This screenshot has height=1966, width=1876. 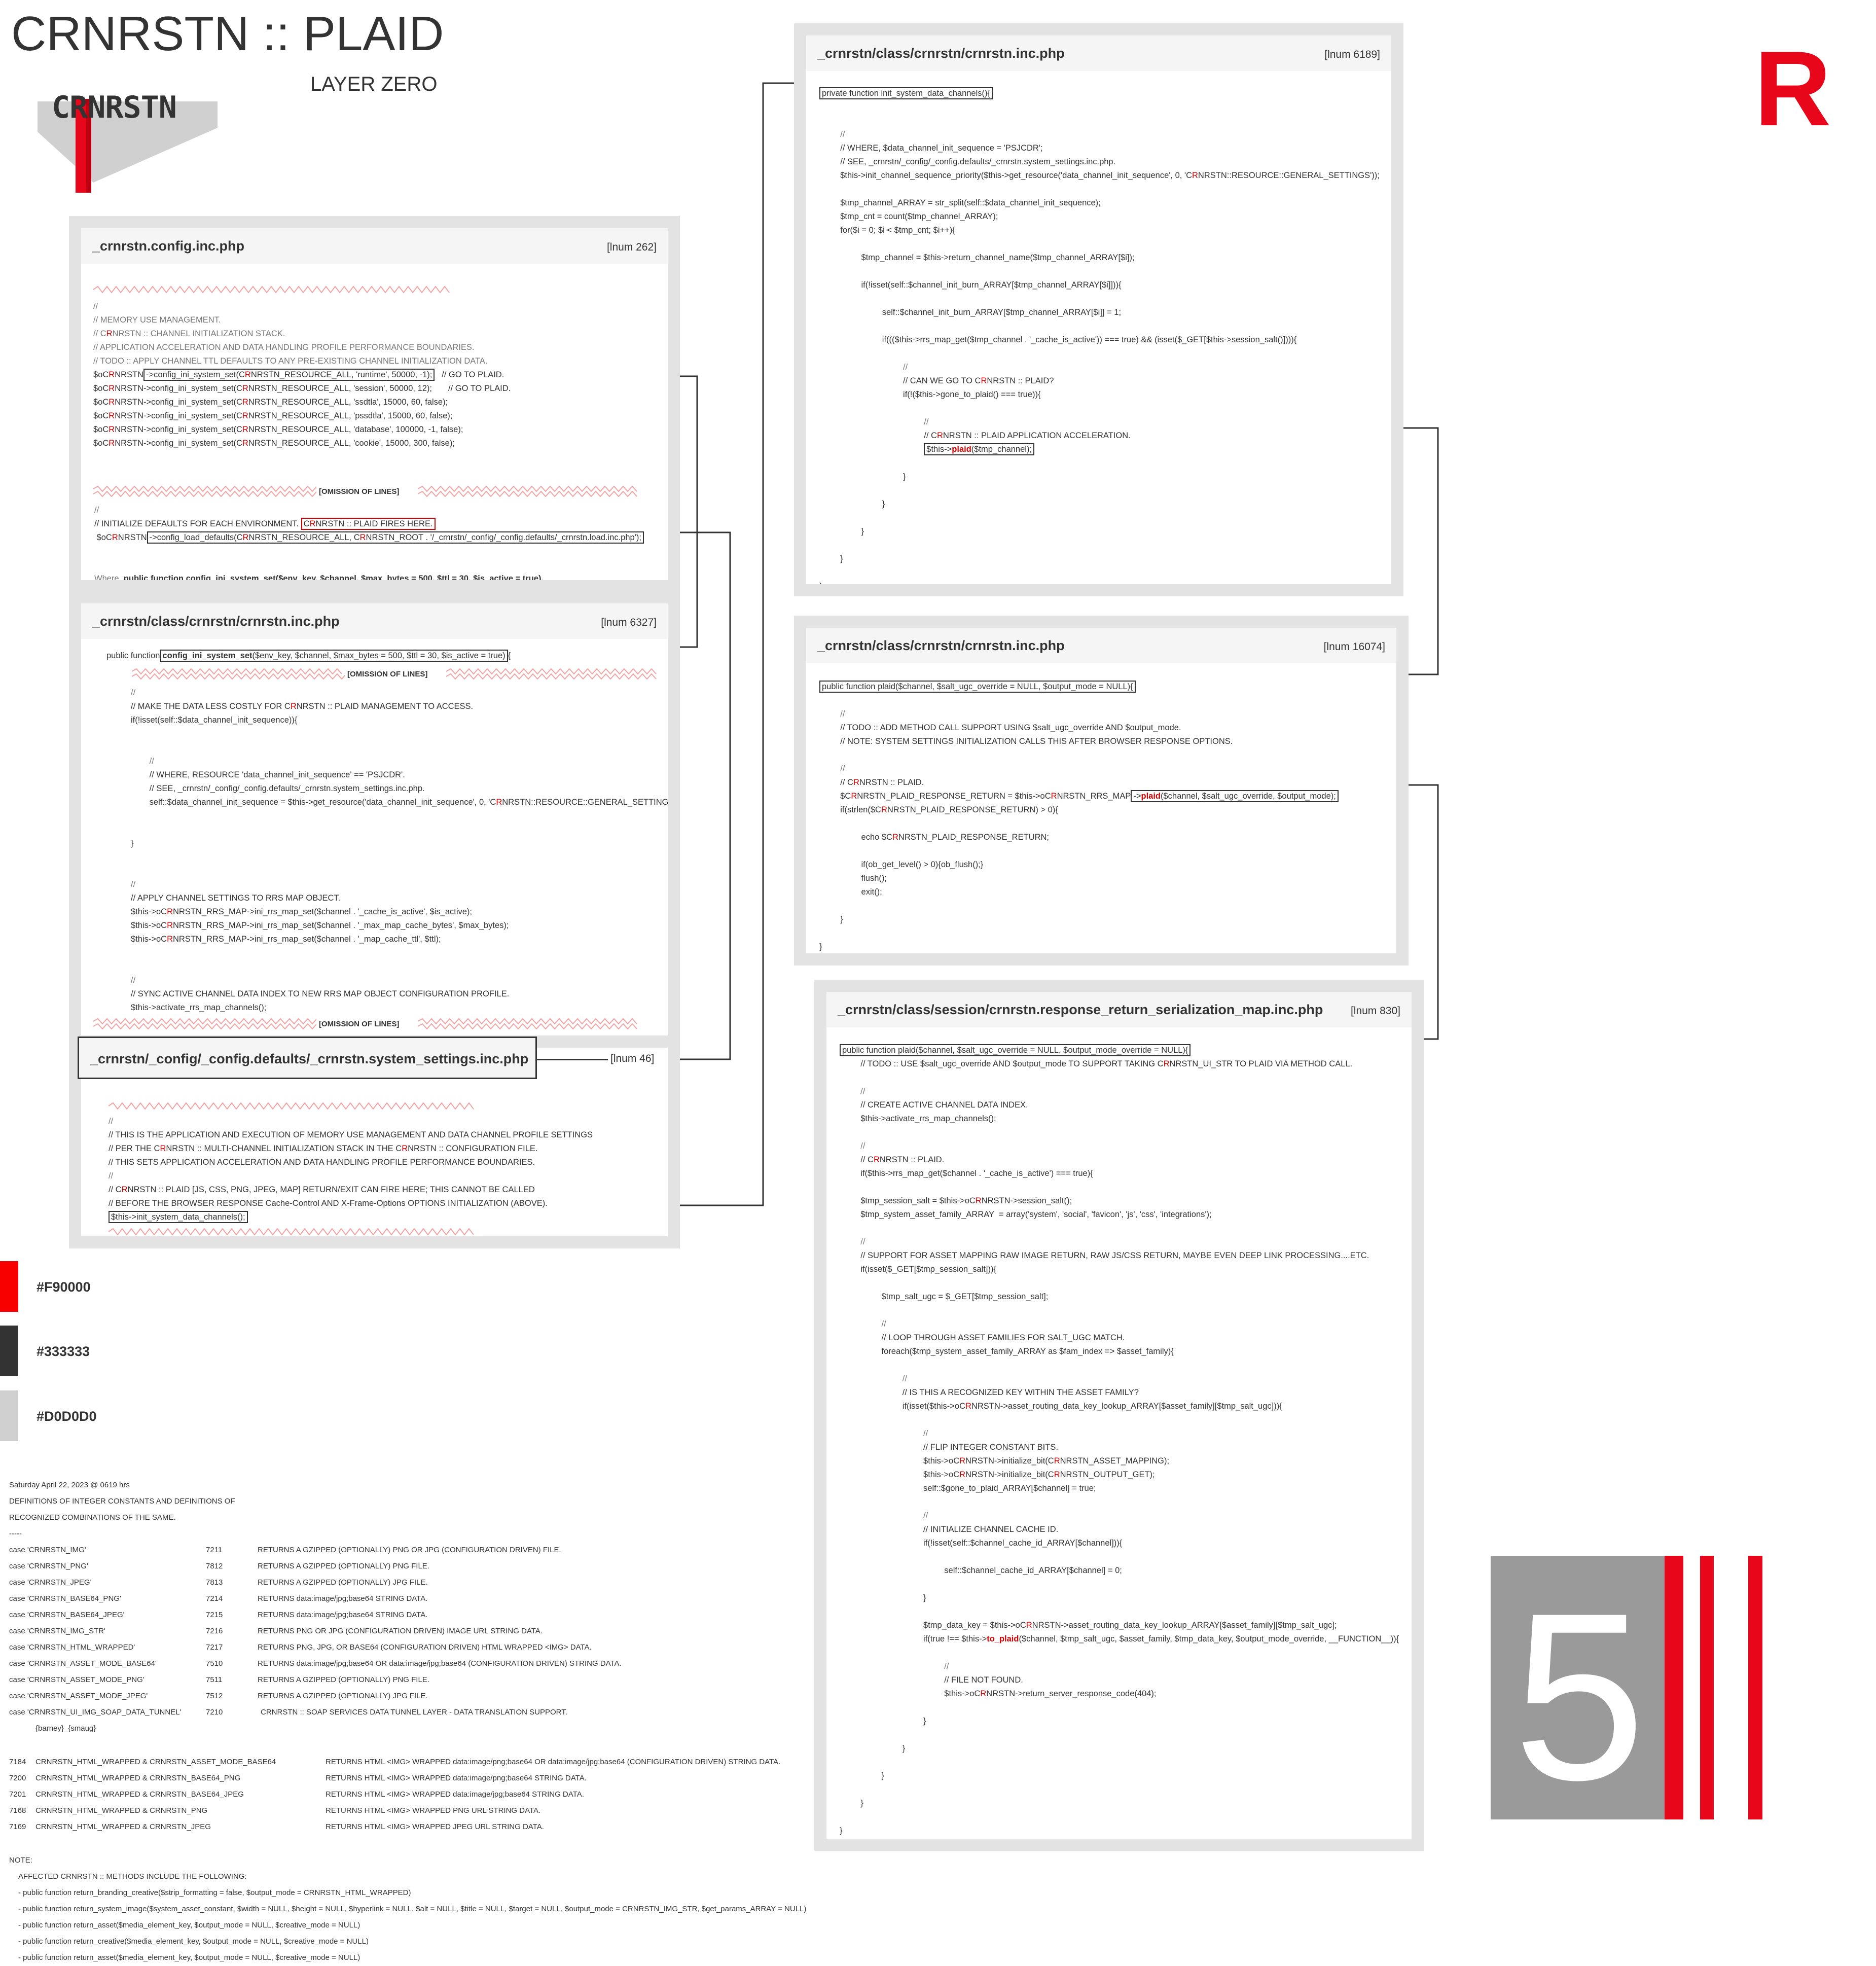 What do you see at coordinates (272, 289) in the screenshot?
I see `omission-wave` at bounding box center [272, 289].